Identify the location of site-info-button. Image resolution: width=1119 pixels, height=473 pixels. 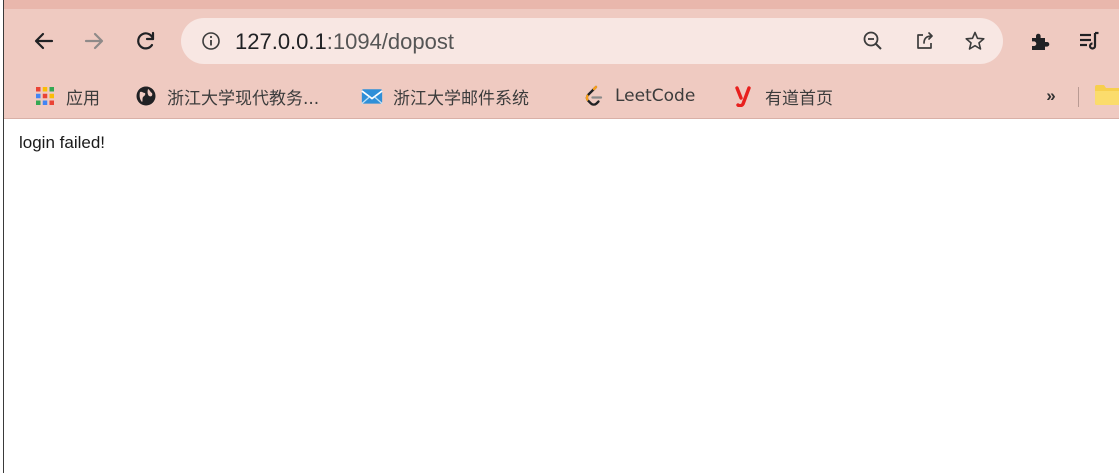
(211, 41).